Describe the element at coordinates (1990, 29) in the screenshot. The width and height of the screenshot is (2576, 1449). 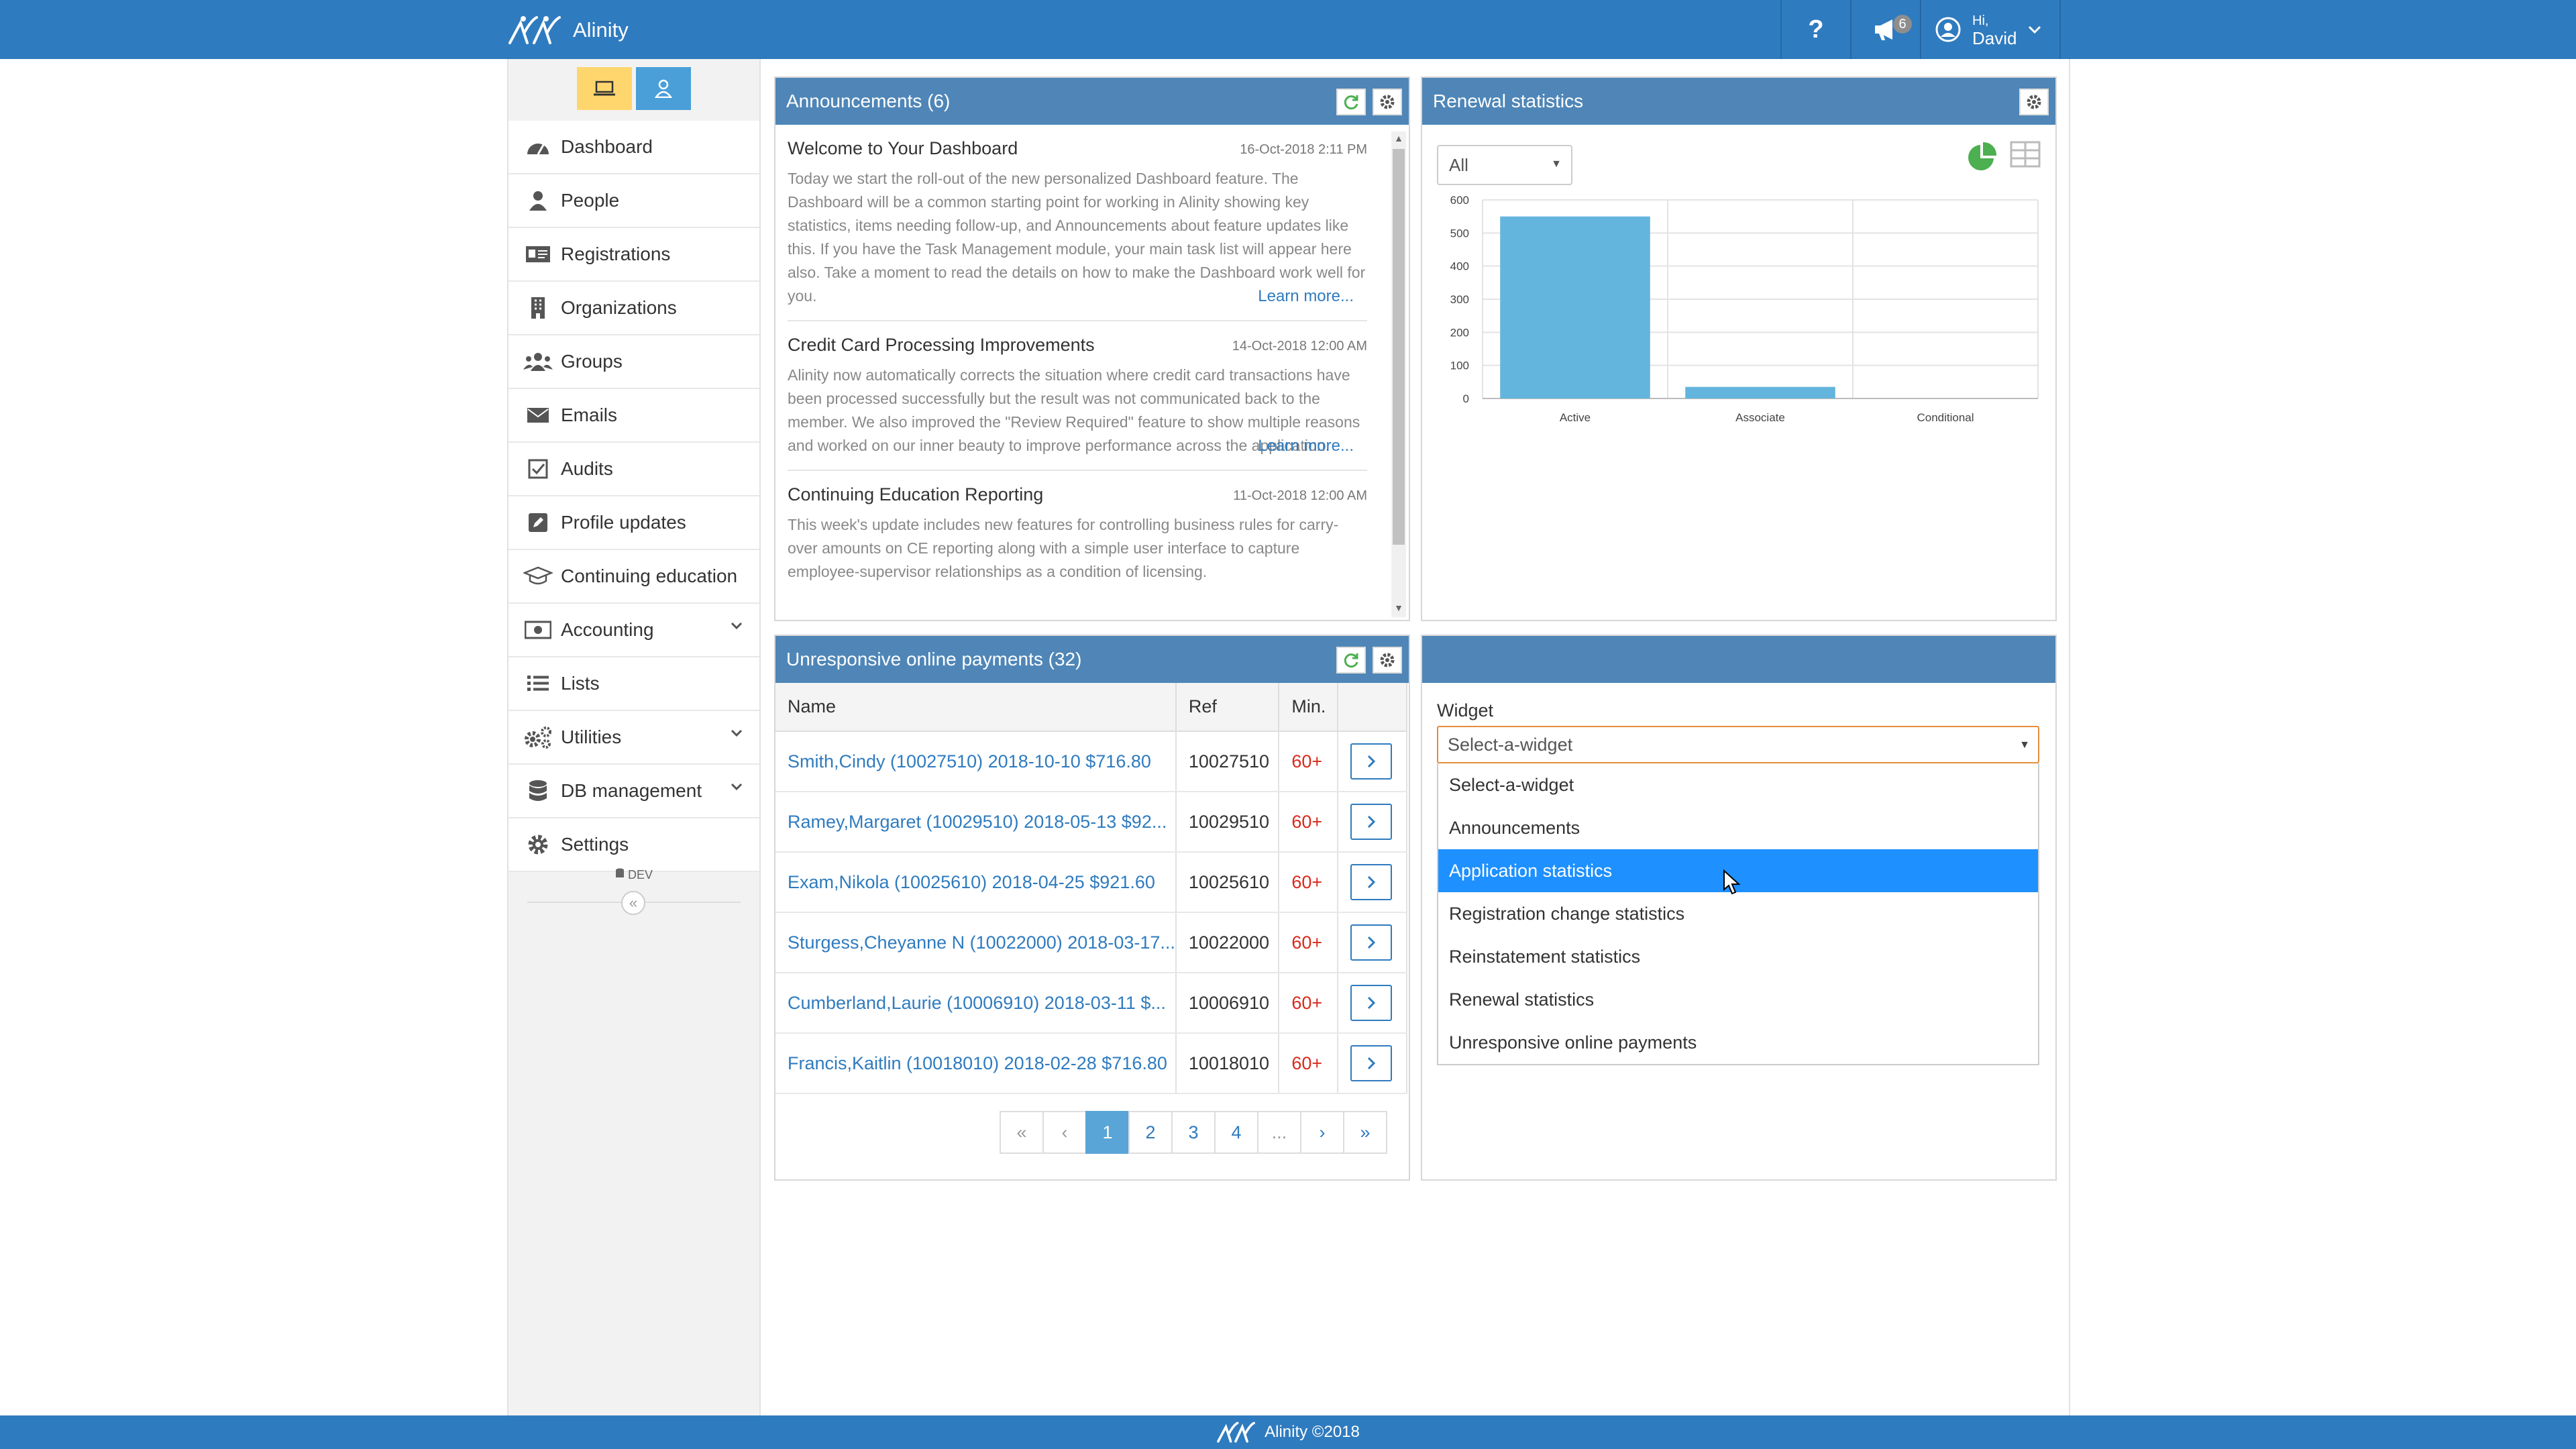
I see `user-menu-button: Hi, David` at that location.